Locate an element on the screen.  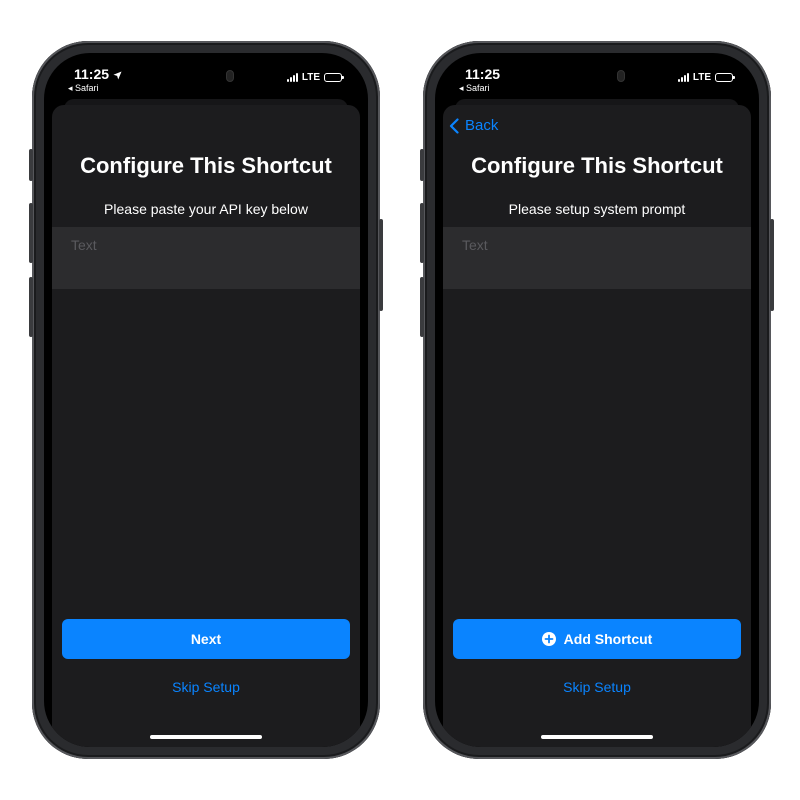
next-button: Next is located at coordinates (206, 639).